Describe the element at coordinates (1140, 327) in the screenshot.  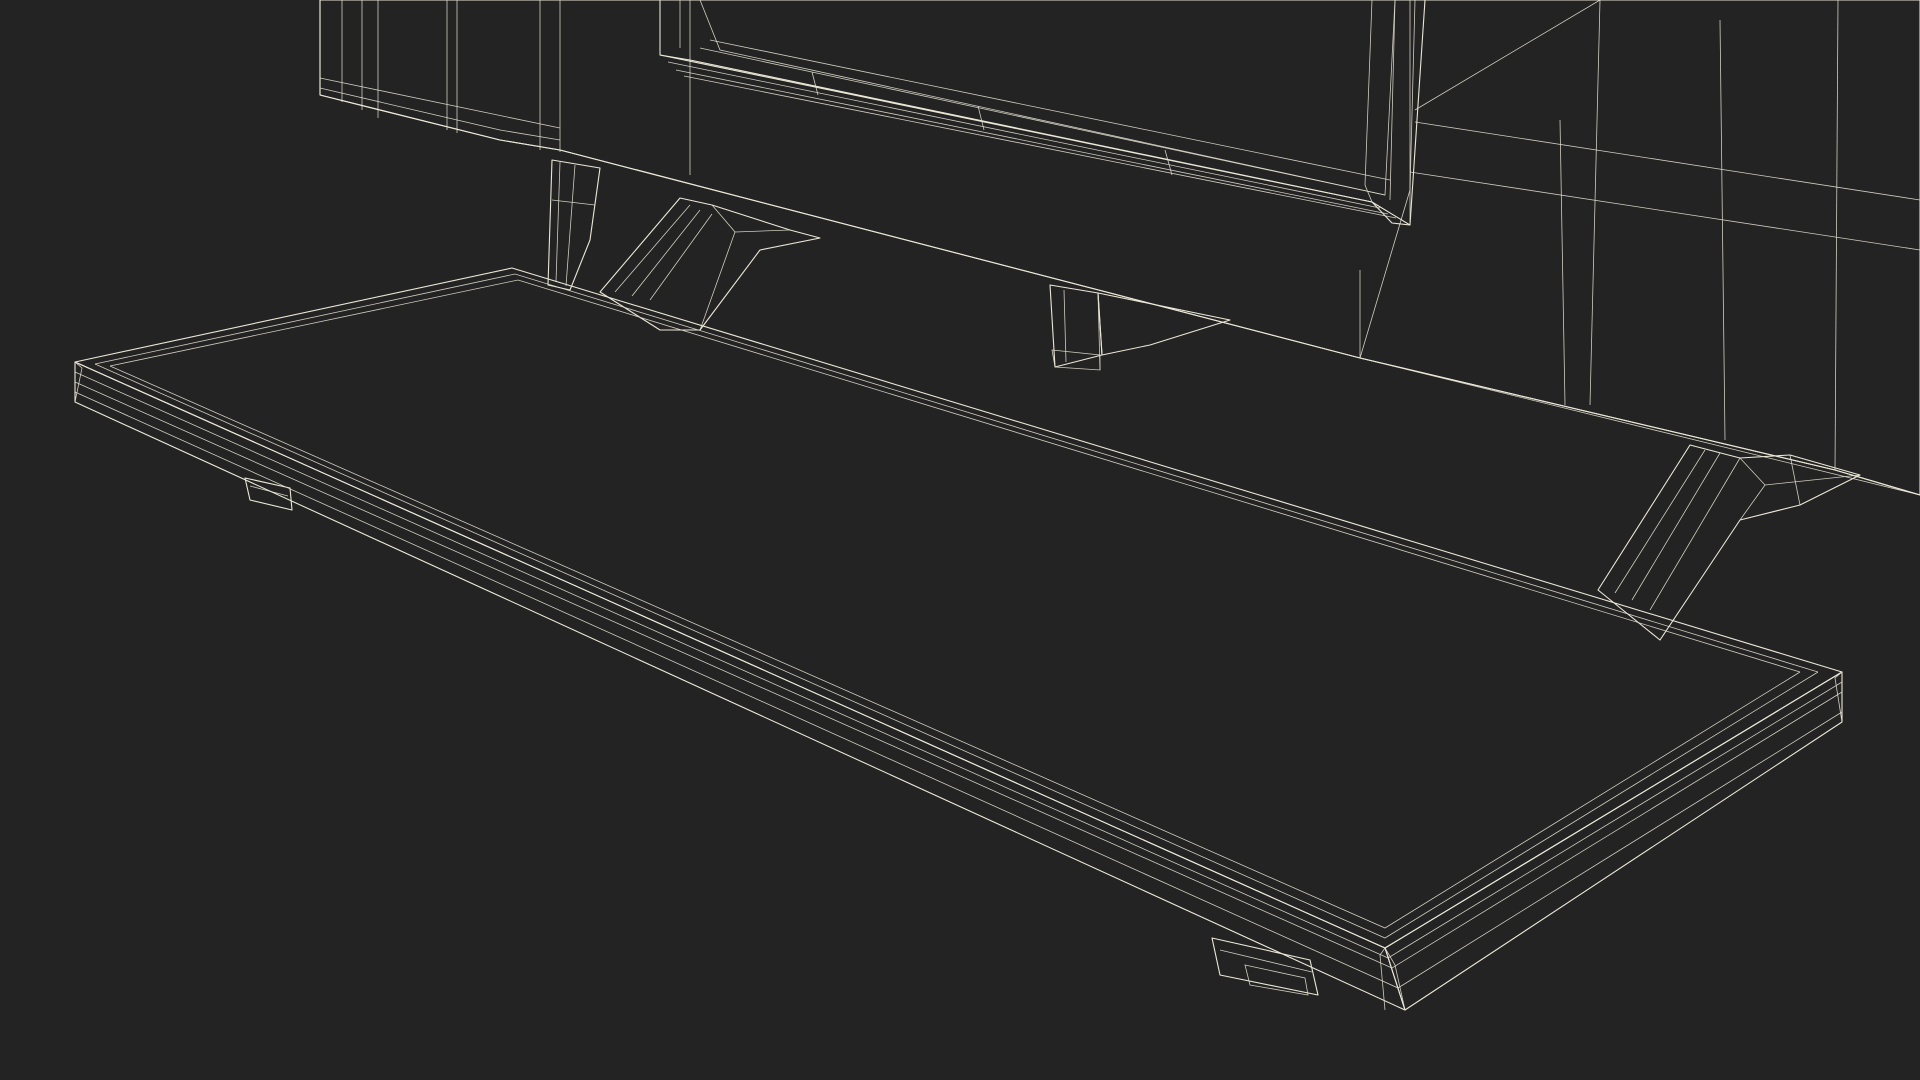
I see `cabinet-bracket-center` at that location.